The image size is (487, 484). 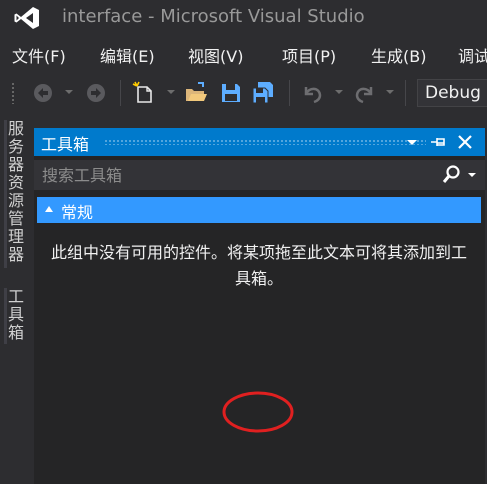 I want to click on toolbox-search-input, so click(x=231, y=175).